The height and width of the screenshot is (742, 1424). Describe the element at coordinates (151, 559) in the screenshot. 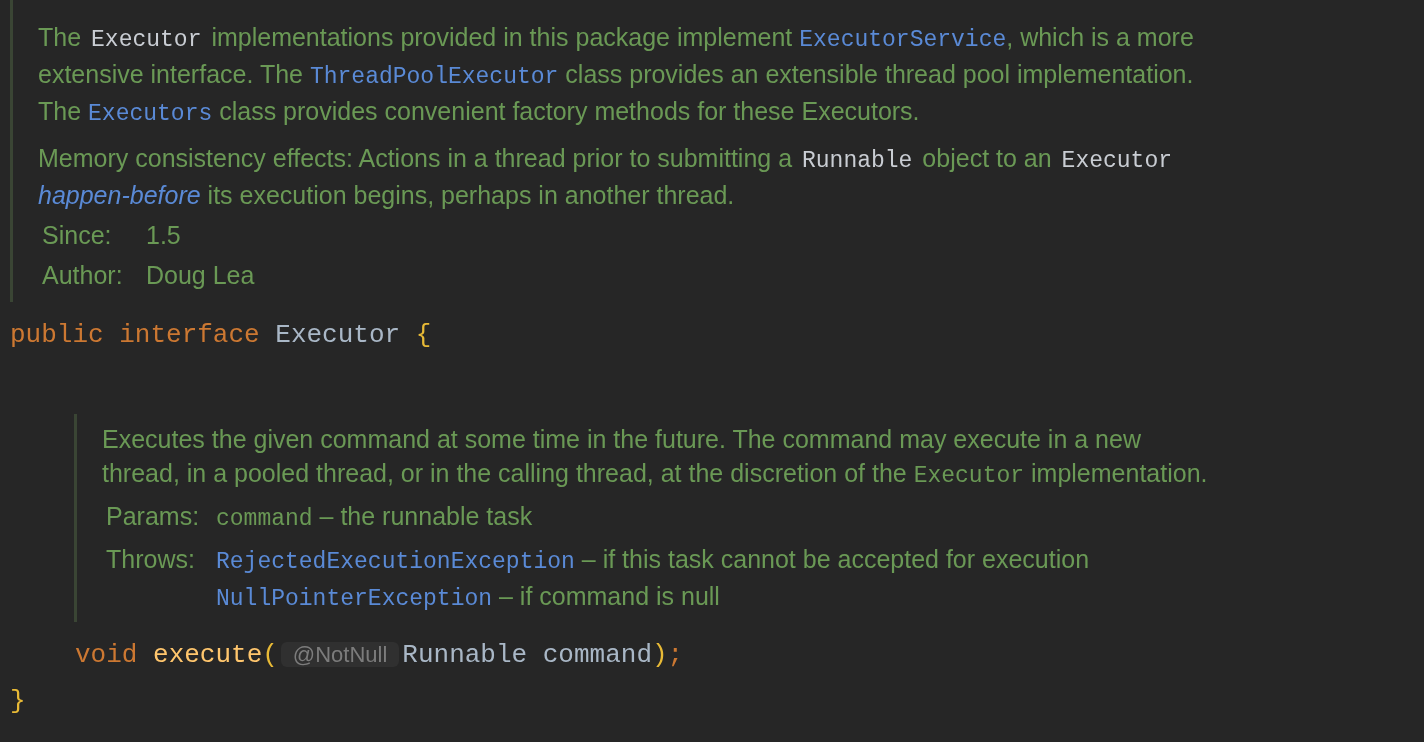

I see `tag-label: Throws:` at that location.